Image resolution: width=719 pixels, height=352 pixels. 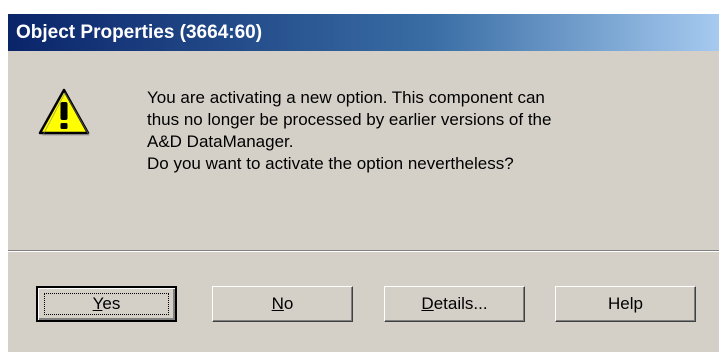 I want to click on message-line: A&D DataManager., so click(x=220, y=141).